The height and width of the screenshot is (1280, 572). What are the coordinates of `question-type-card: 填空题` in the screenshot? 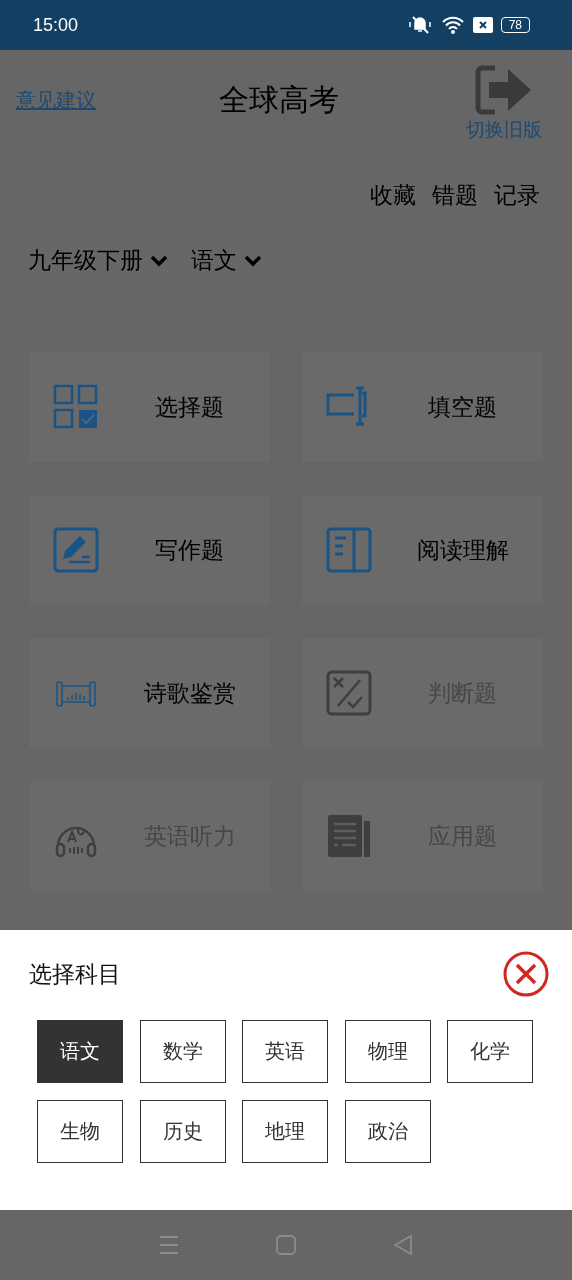 It's located at (422, 407).